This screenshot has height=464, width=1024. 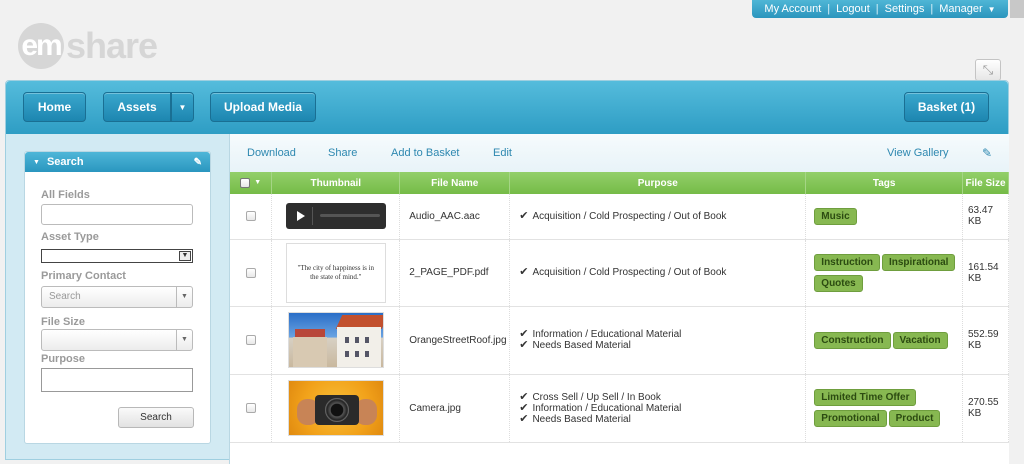 I want to click on audio-player-thumbnail, so click(x=335, y=216).